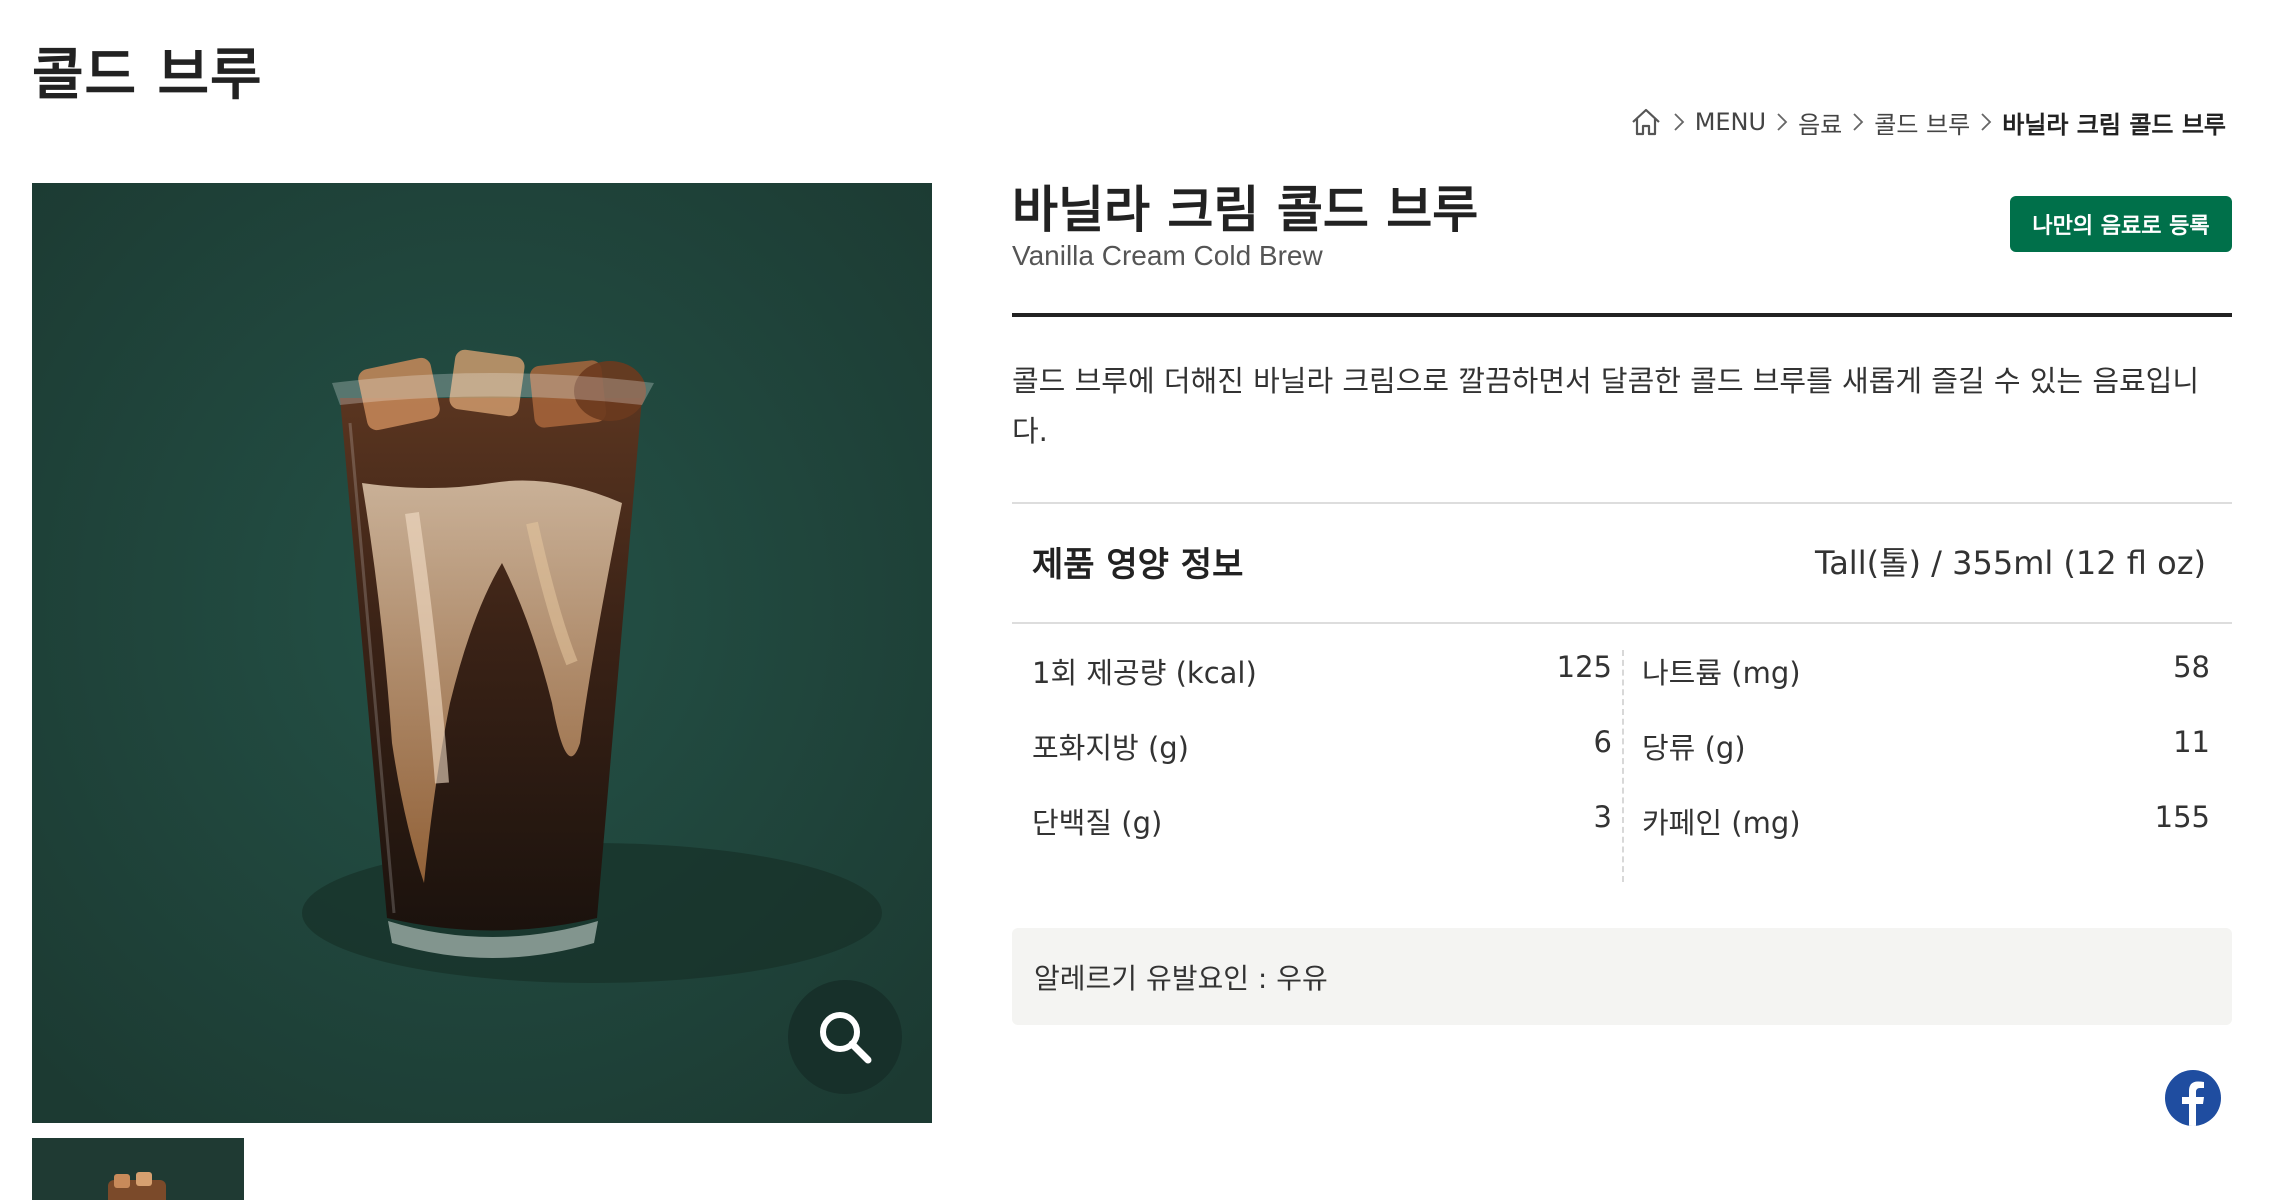 Image resolution: width=2276 pixels, height=1200 pixels. I want to click on nutrition-label: 포화지방 (g), so click(1110, 748).